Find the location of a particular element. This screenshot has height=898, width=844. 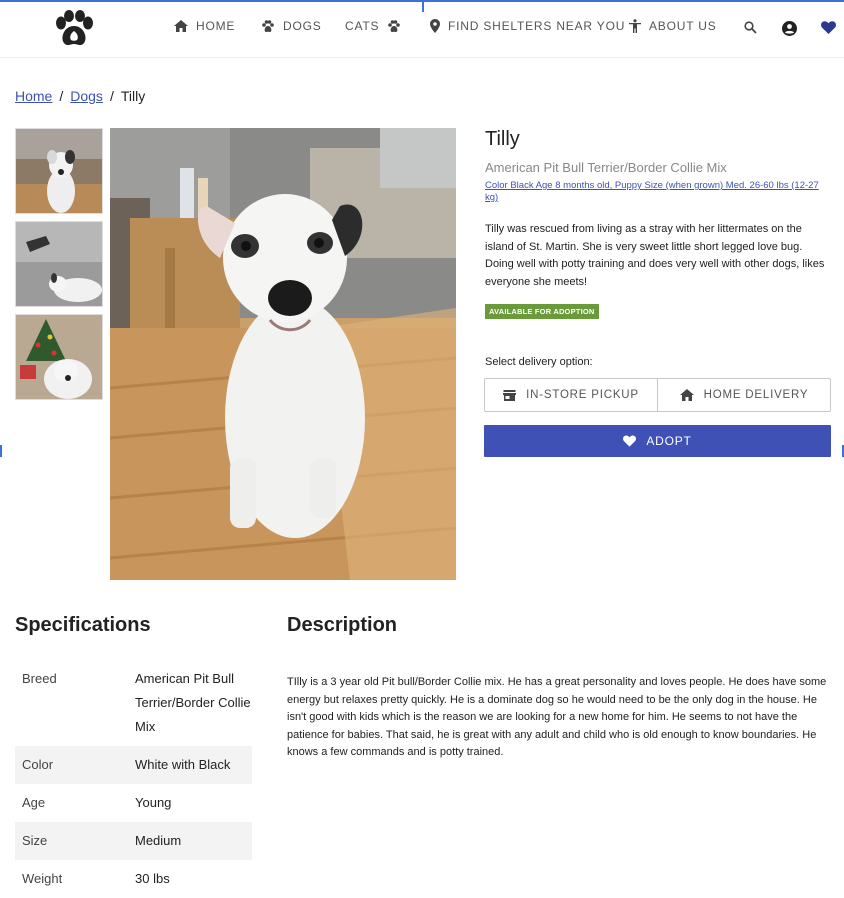

nav-find-shelters: FIND SHELTERS NEAR YOU is located at coordinates (527, 26).